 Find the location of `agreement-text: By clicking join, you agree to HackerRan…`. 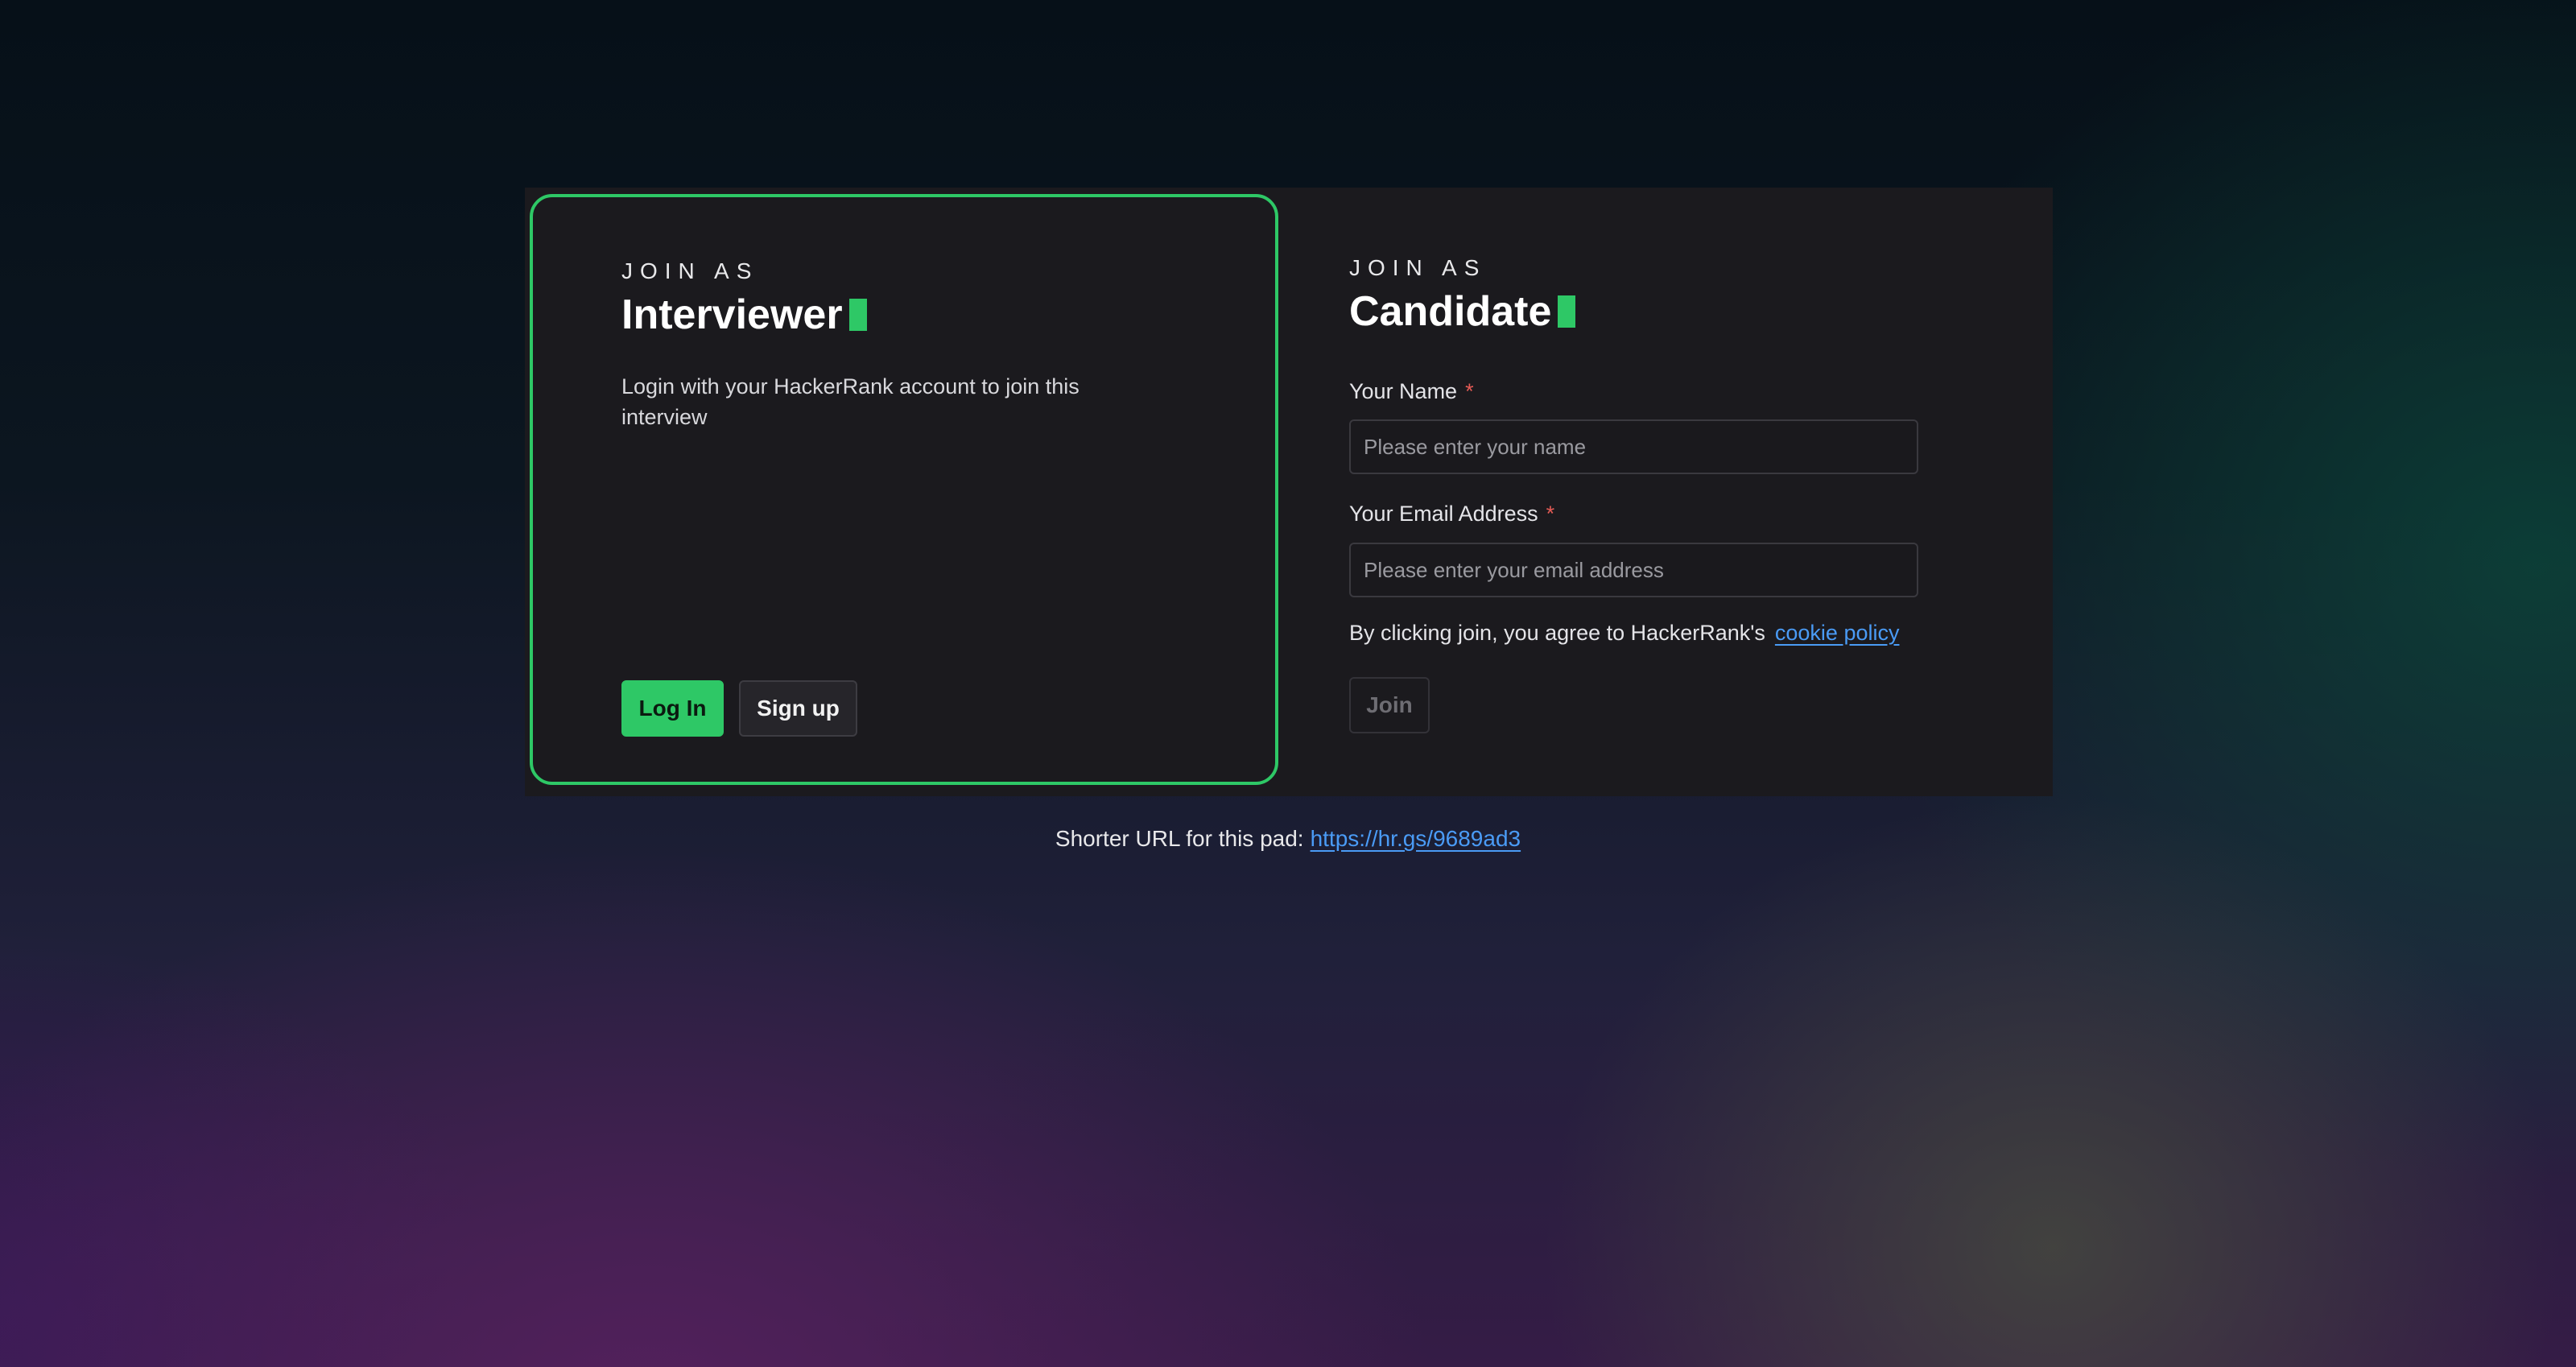

agreement-text: By clicking join, you agree to HackerRan… is located at coordinates (1624, 633).